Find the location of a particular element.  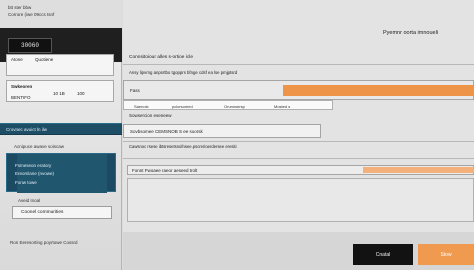

section-title: Connsitoiour alles s-ortioe icle is located at coordinates (161, 57).